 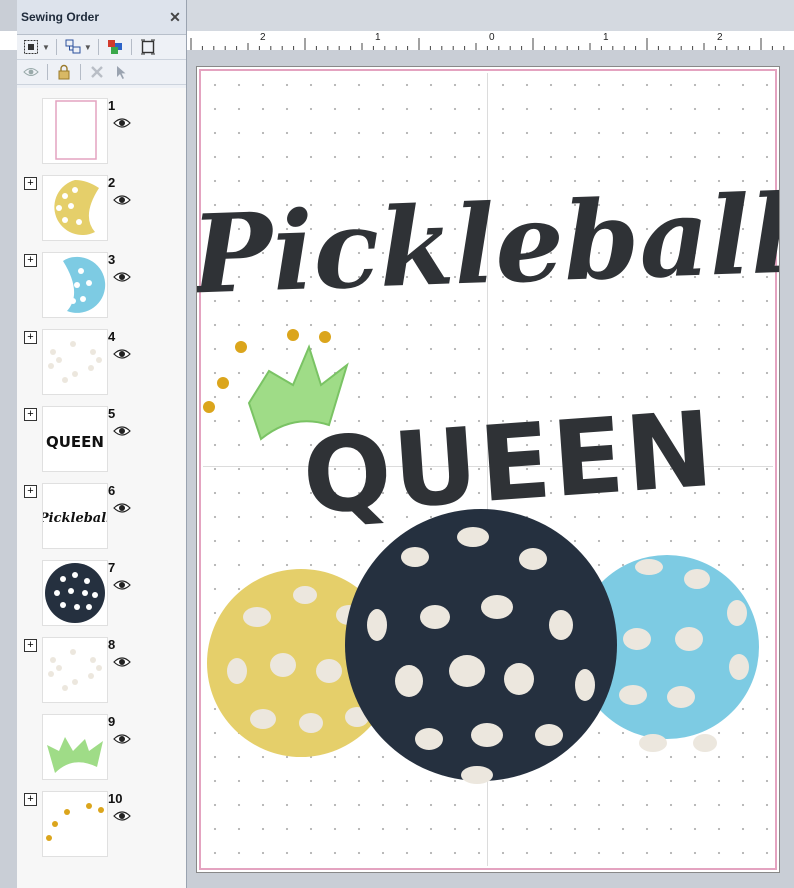 What do you see at coordinates (31, 72) in the screenshot?
I see `visibility-icon` at bounding box center [31, 72].